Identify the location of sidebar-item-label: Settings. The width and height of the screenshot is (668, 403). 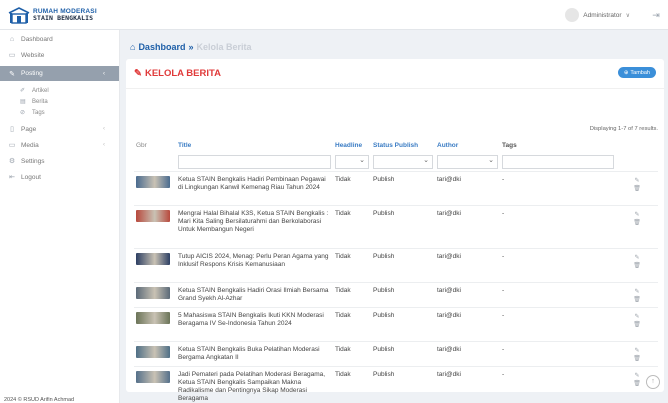
(33, 161).